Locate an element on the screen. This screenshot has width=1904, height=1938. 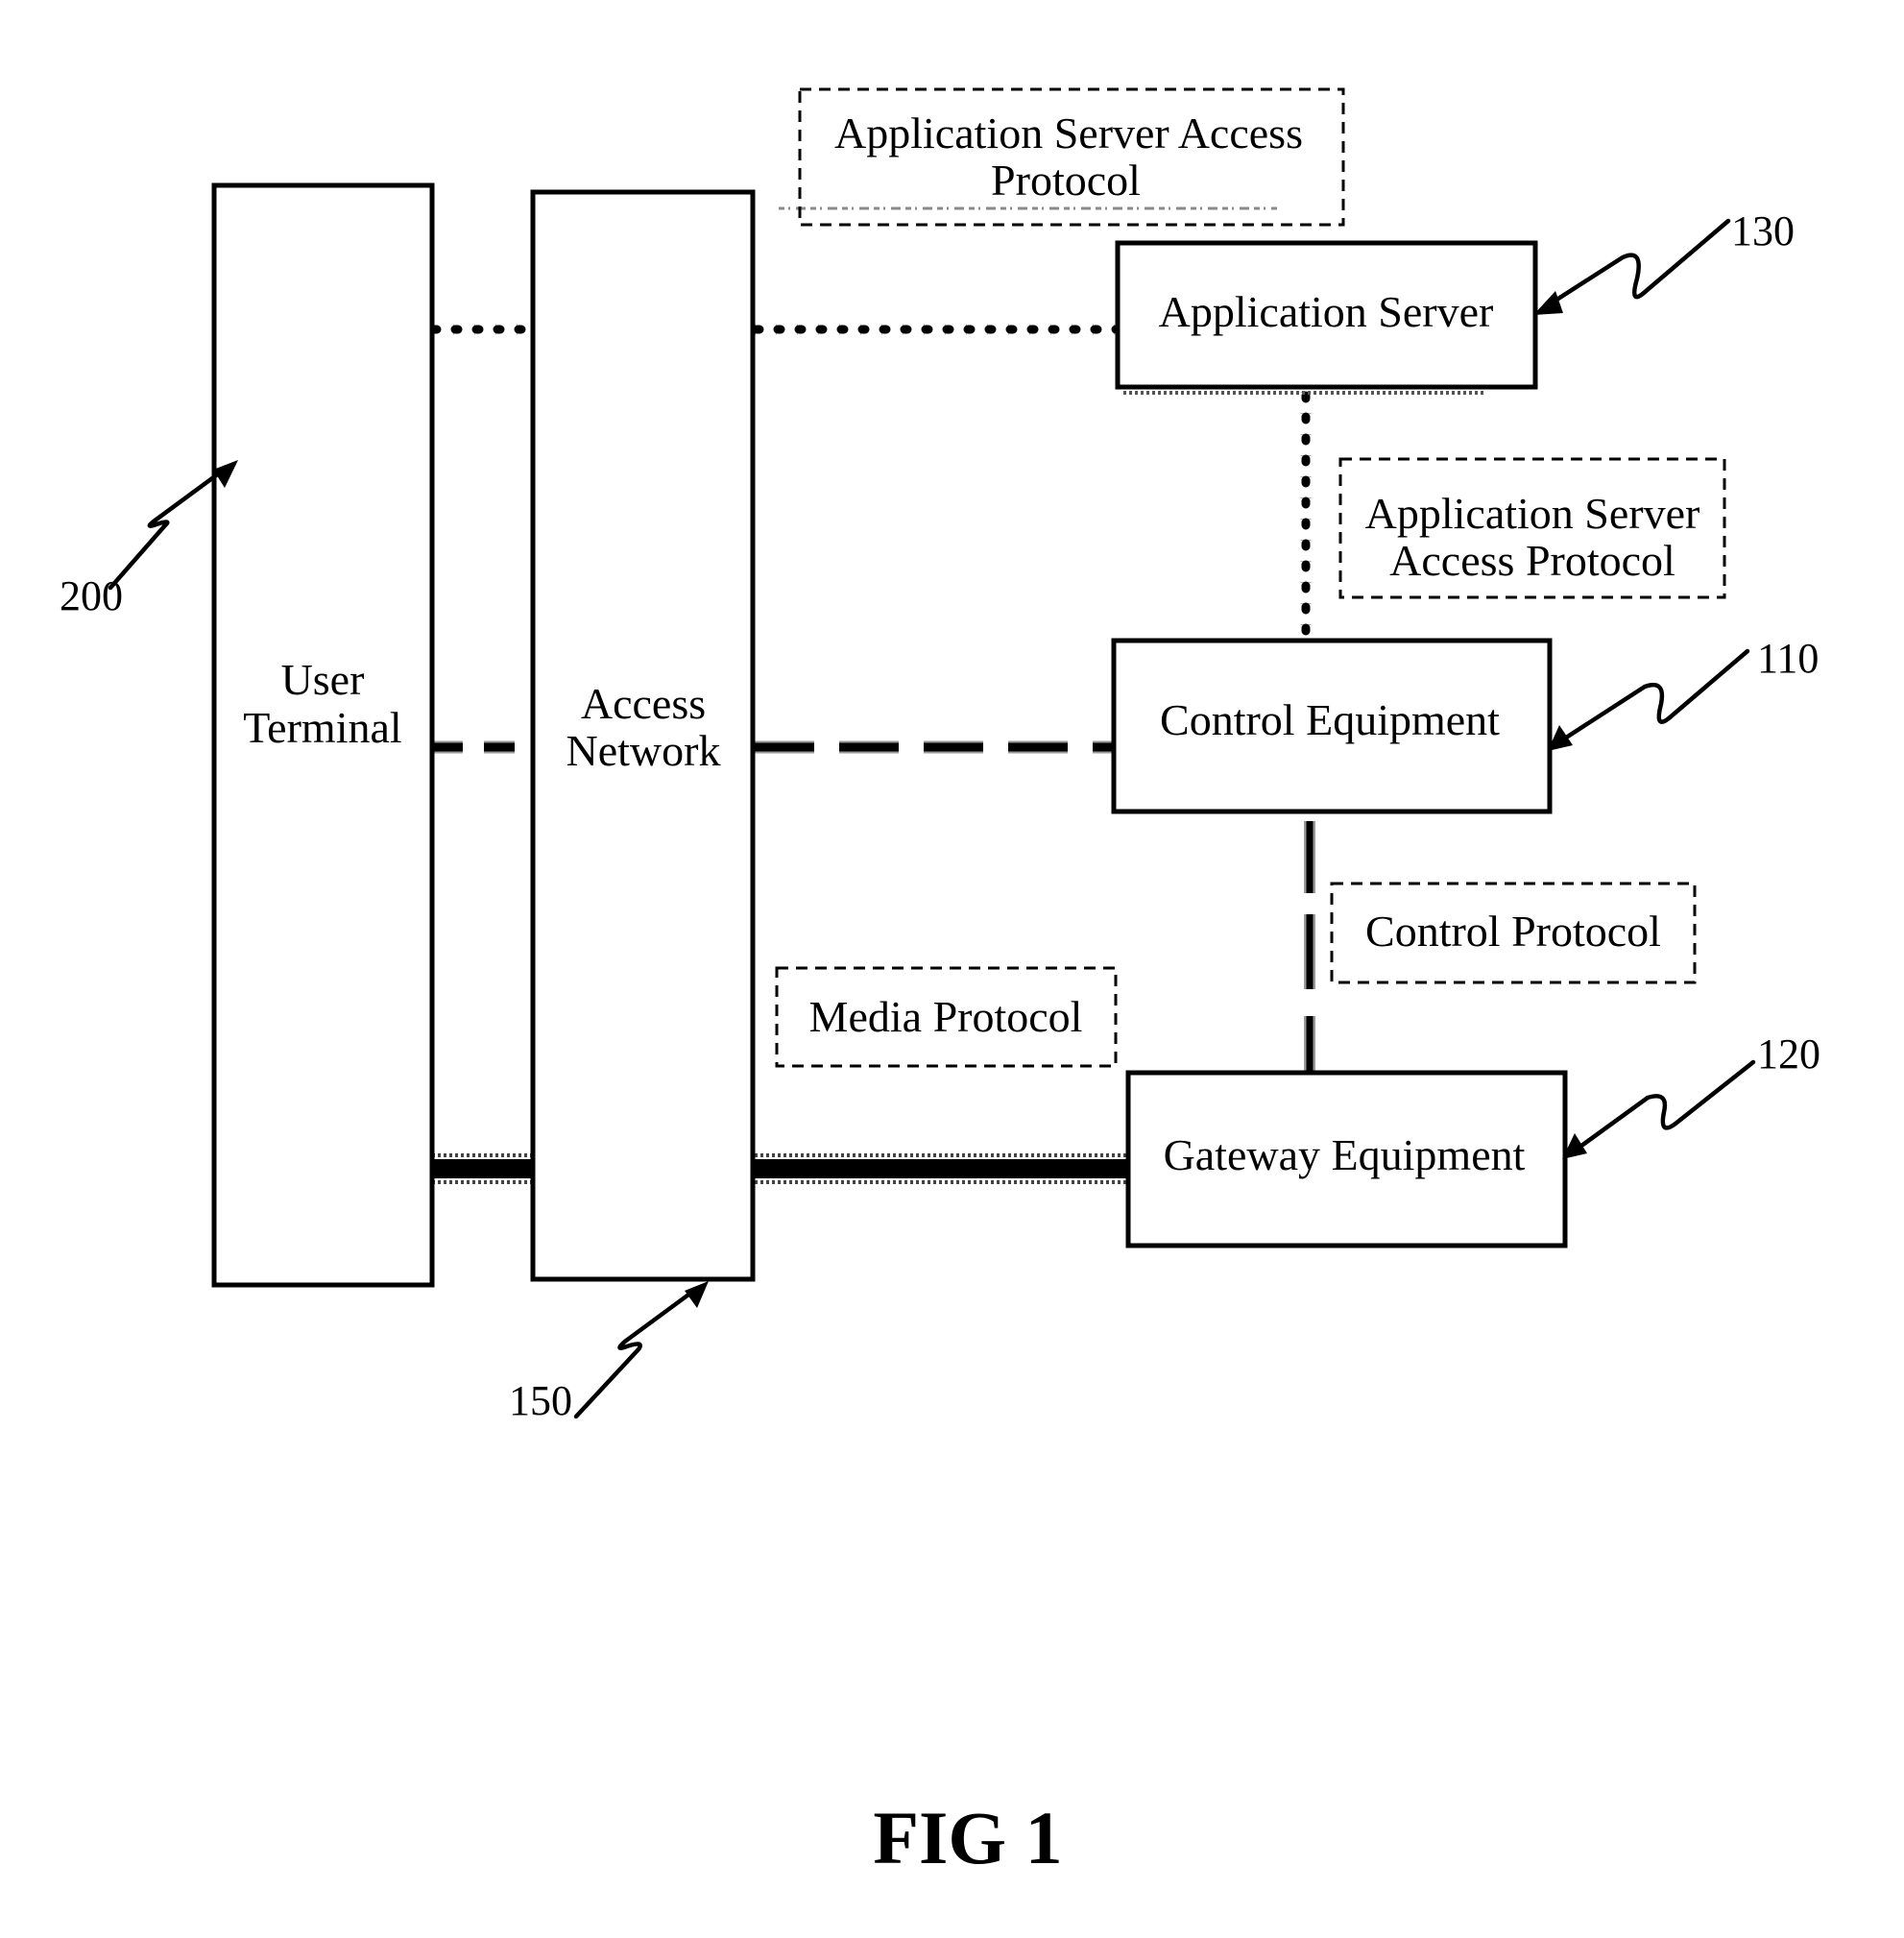
control-protocol-label: Control Protocol is located at coordinates (1514, 933).